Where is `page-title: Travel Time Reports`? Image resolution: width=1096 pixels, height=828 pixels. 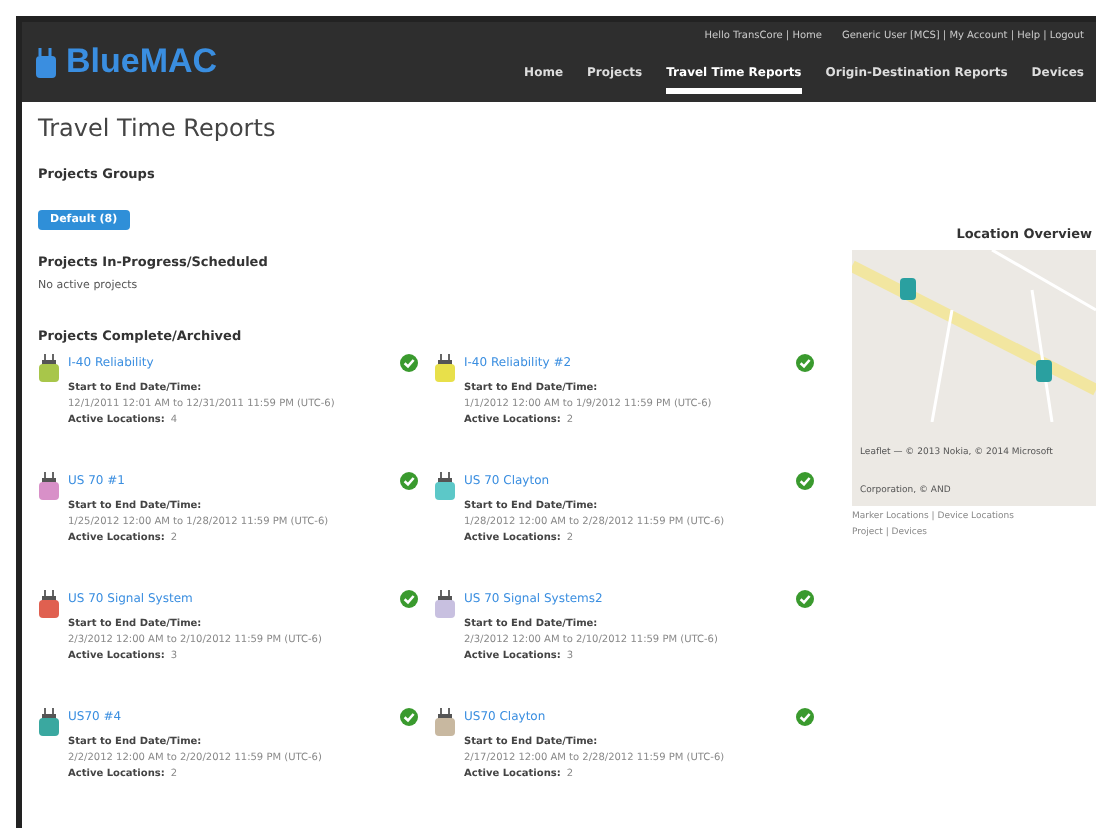 page-title: Travel Time Reports is located at coordinates (158, 128).